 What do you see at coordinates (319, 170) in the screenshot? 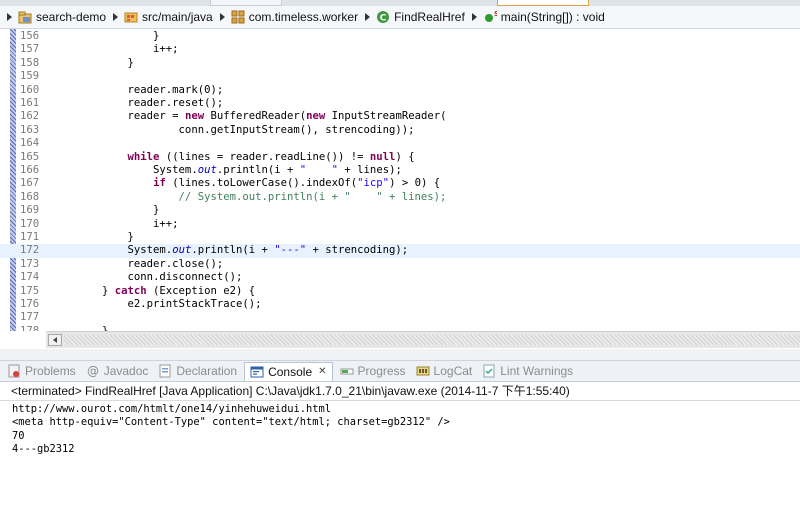
I see `code-token: " "` at bounding box center [319, 170].